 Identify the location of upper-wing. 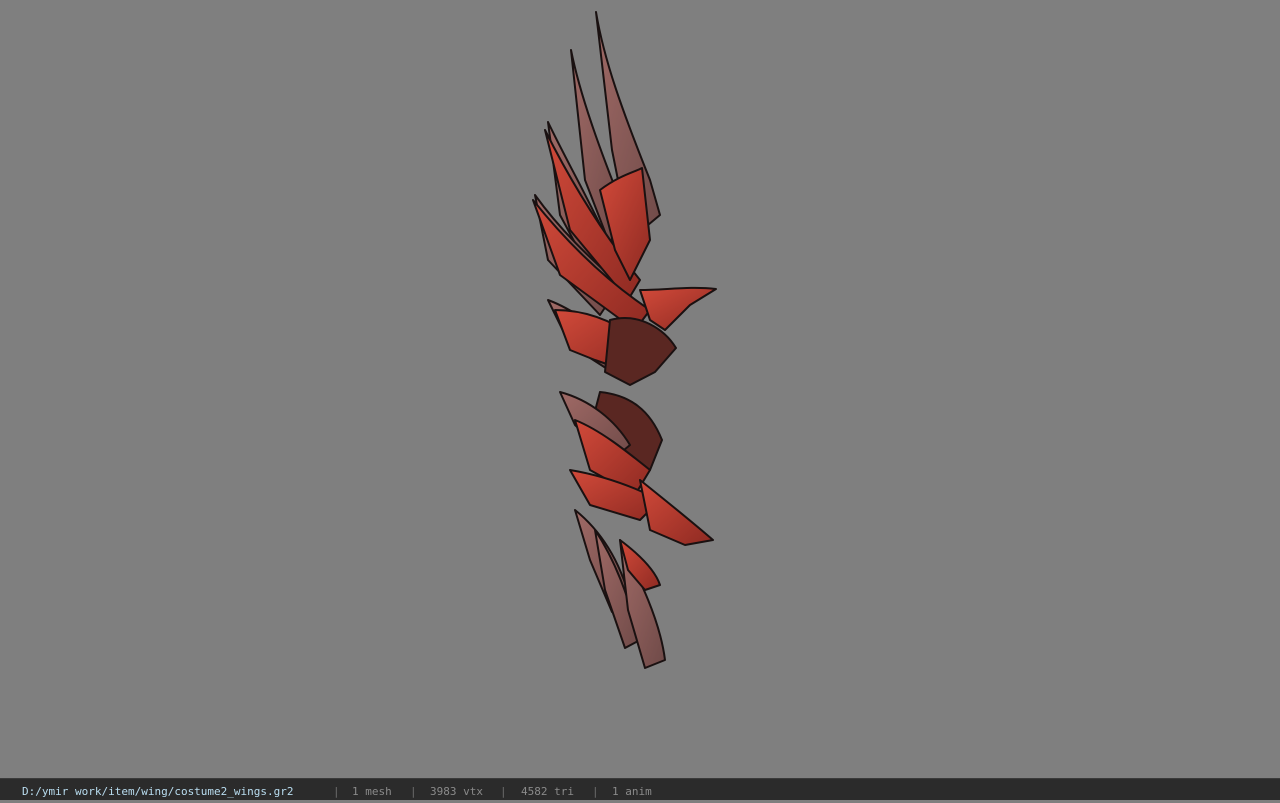
(624, 198).